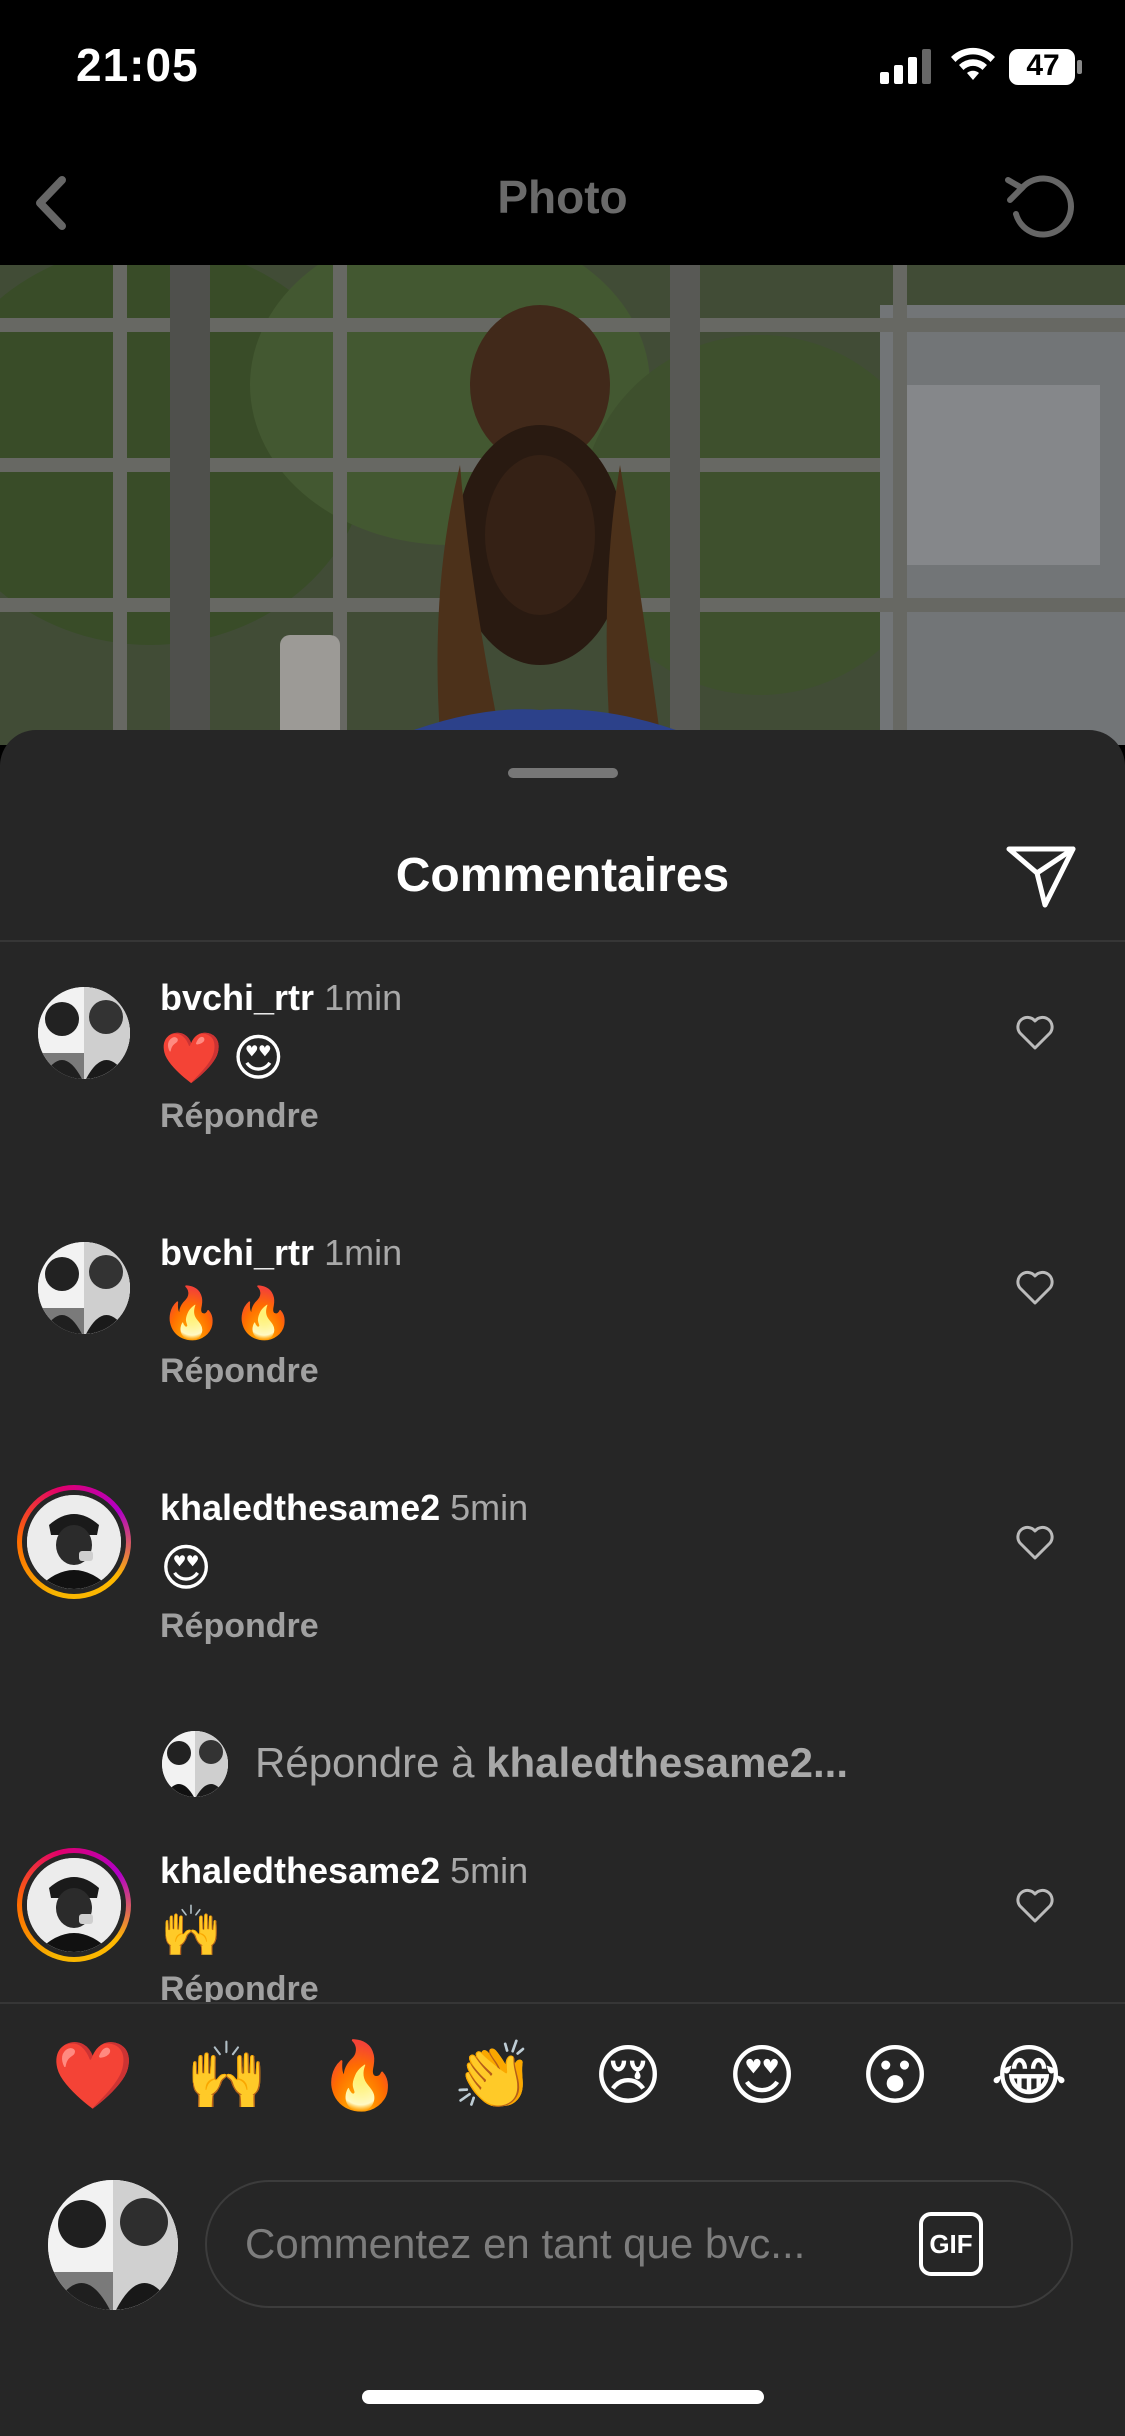 The image size is (1125, 2436). I want to click on nav-bar: Photo, so click(562, 202).